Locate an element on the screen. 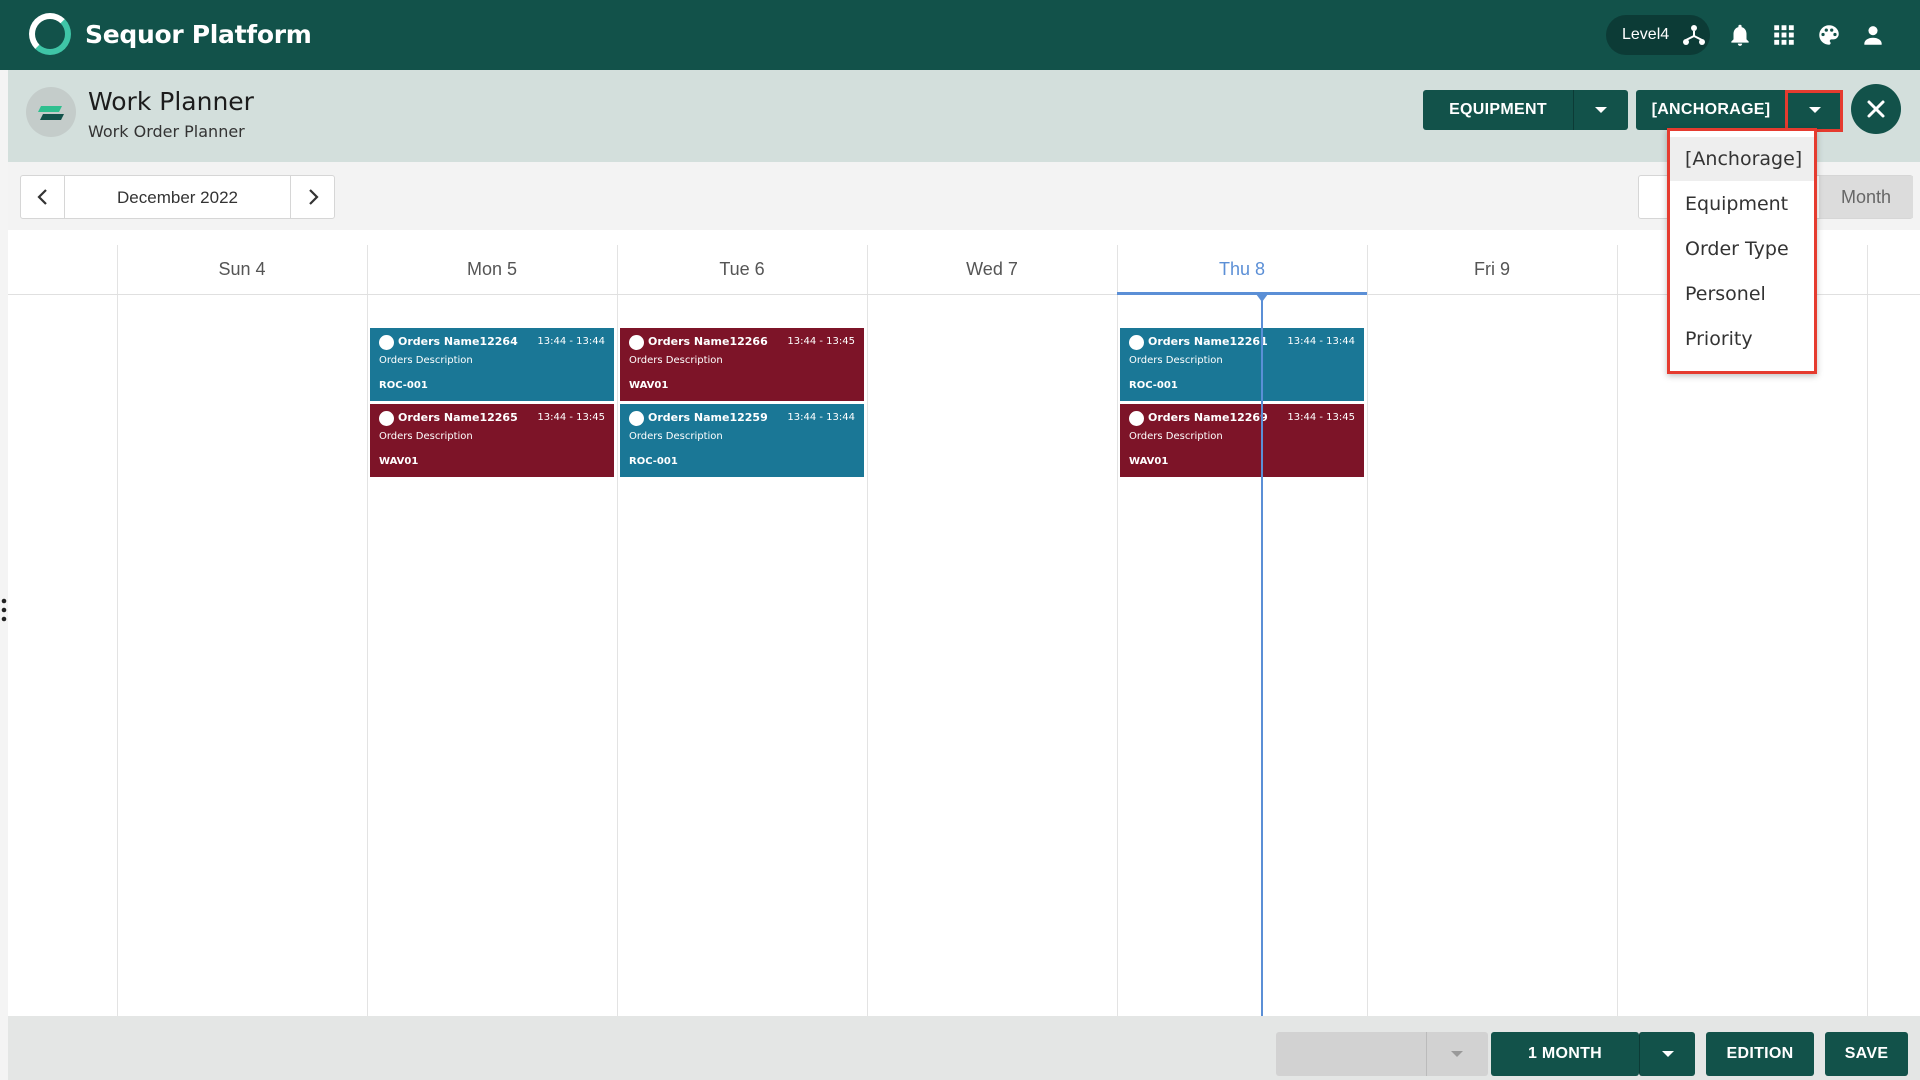 The image size is (1920, 1080). event-name: Orders Name12264 is located at coordinates (458, 341).